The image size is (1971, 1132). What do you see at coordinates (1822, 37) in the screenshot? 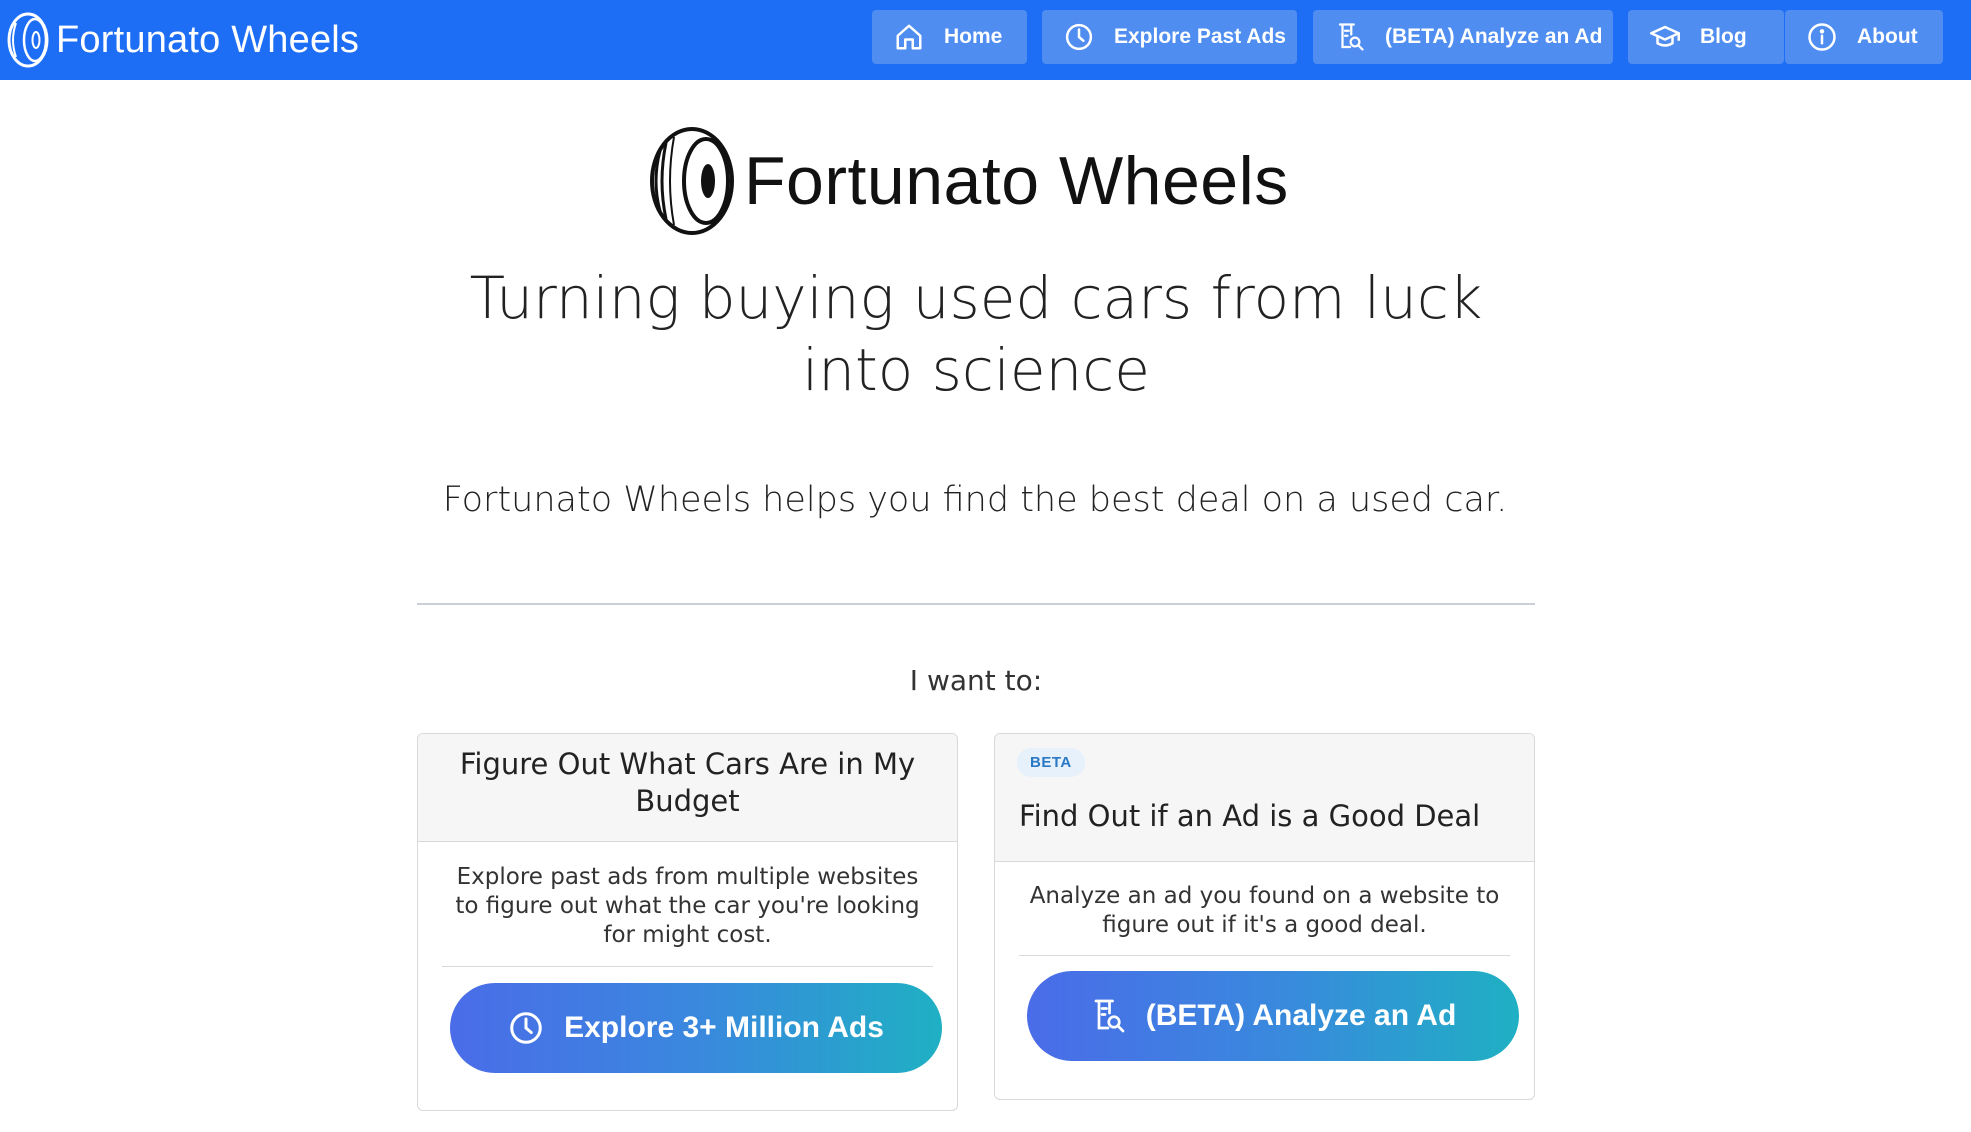
I see `info-icon` at bounding box center [1822, 37].